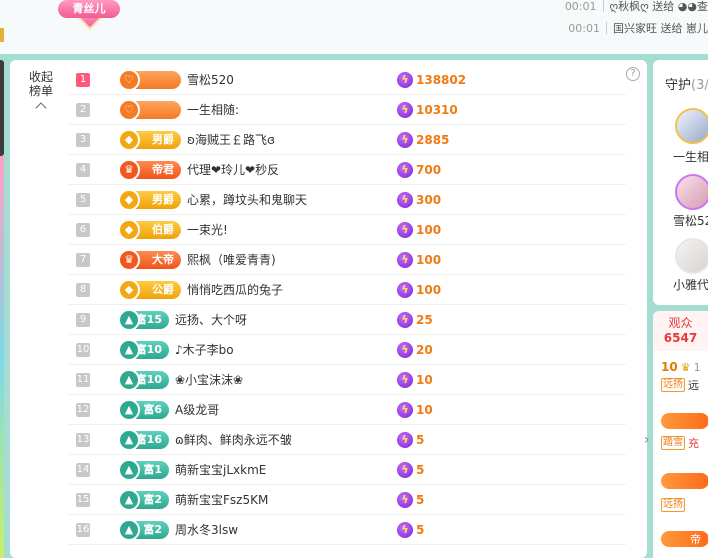  What do you see at coordinates (83, 289) in the screenshot?
I see `rank-number: 8` at bounding box center [83, 289].